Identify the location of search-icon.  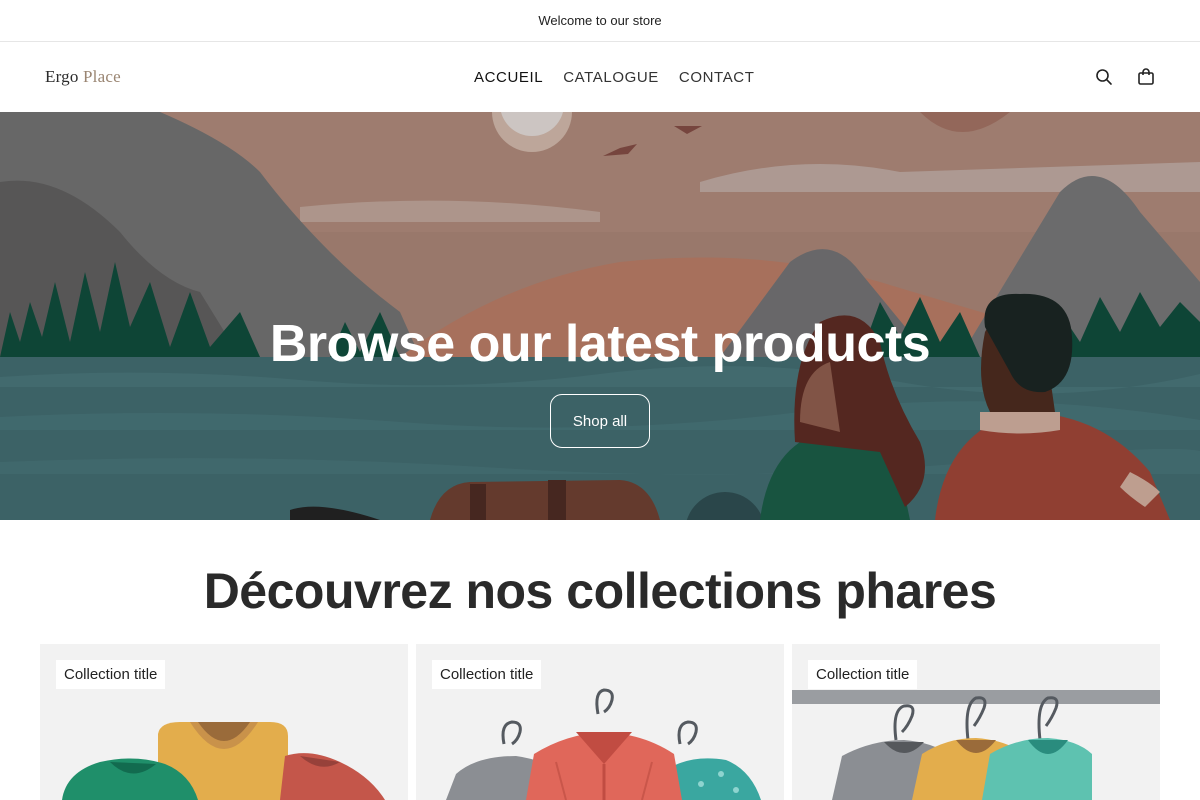
(1104, 77).